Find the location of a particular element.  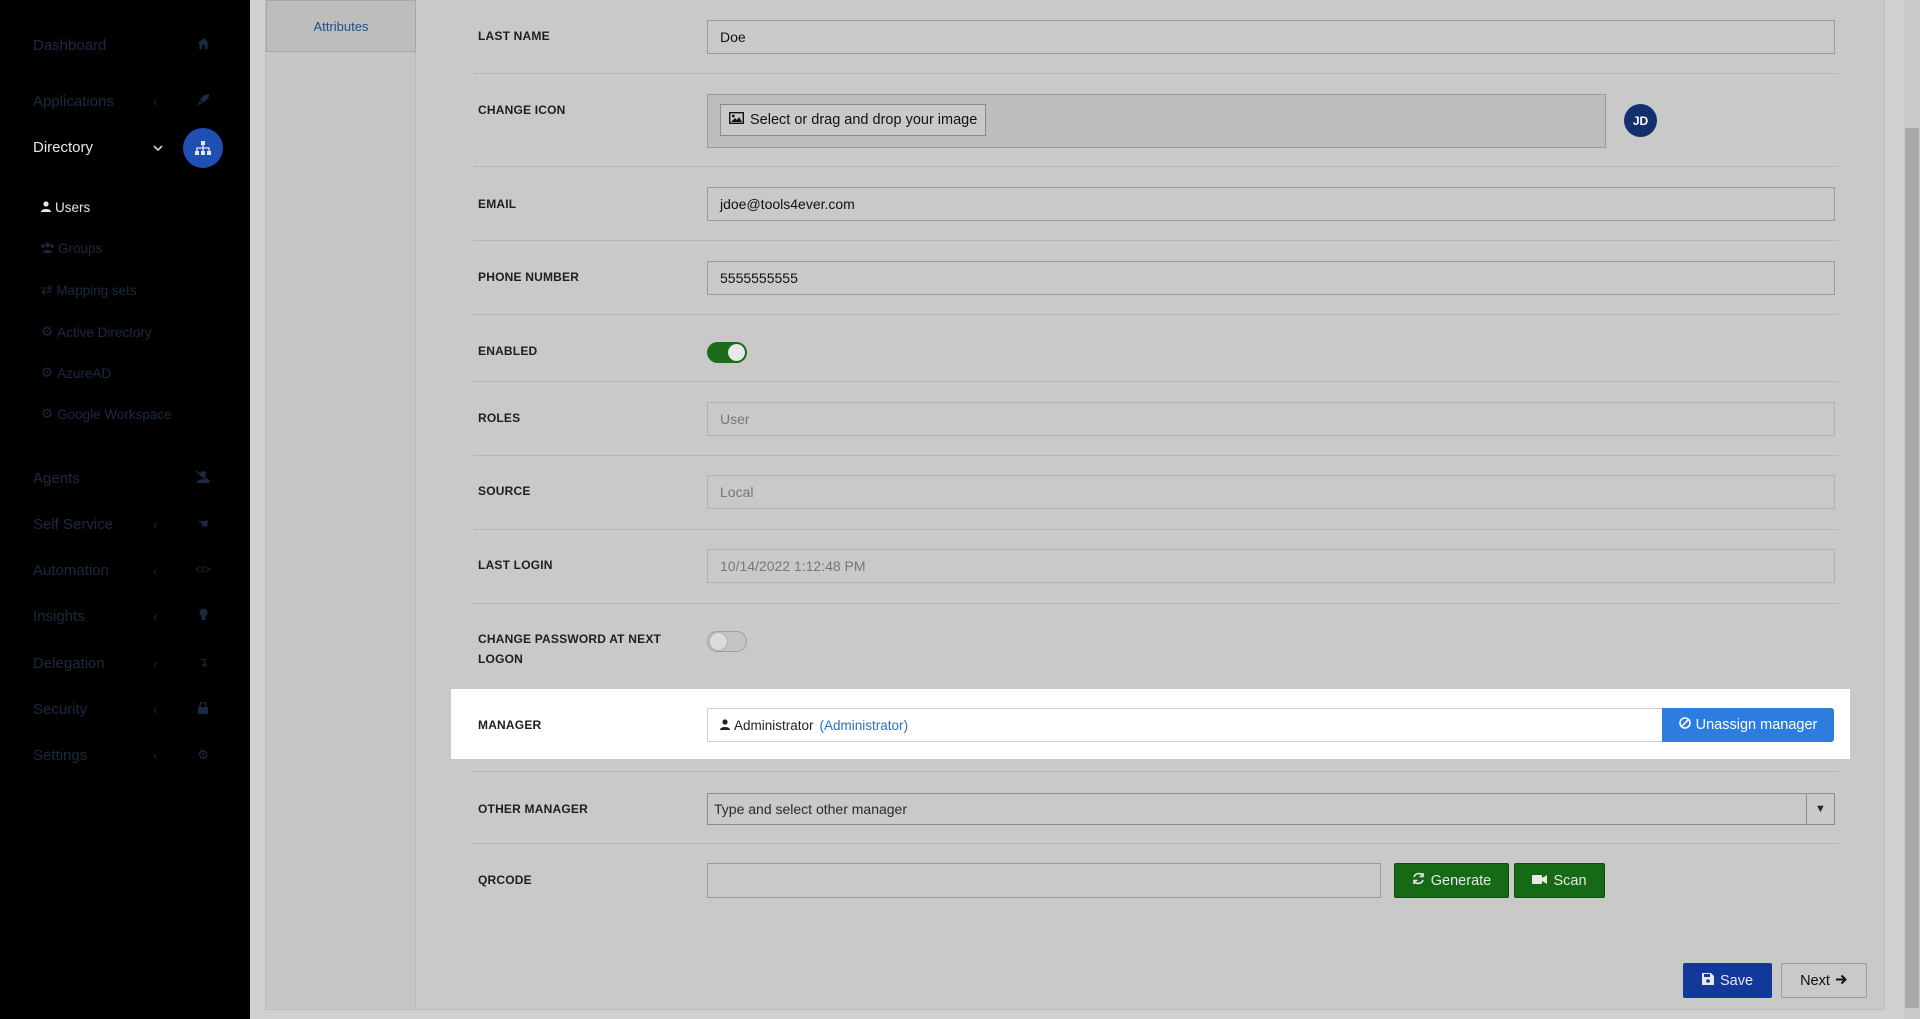

sidebar-item-delegation: Delegation ‹ ↴ is located at coordinates (128, 663).